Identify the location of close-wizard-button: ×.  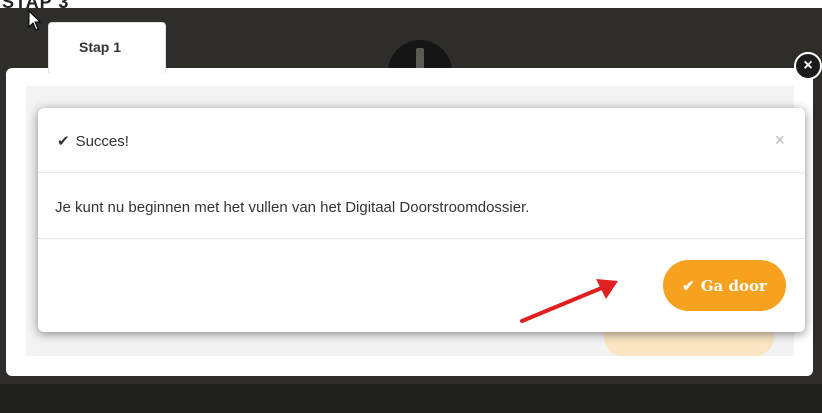
(808, 66).